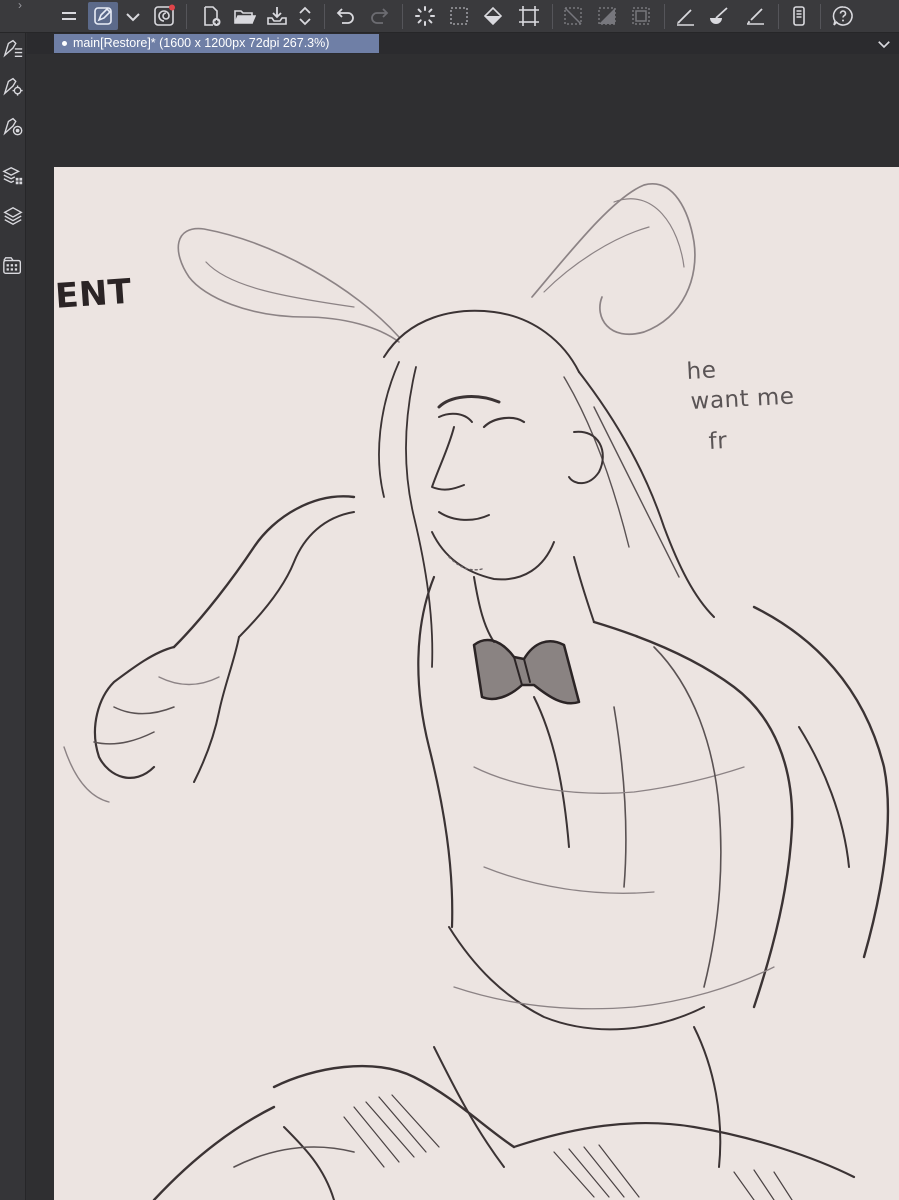 The width and height of the screenshot is (899, 1200). Describe the element at coordinates (13, 48) in the screenshot. I see `brush-settings-icon` at that location.